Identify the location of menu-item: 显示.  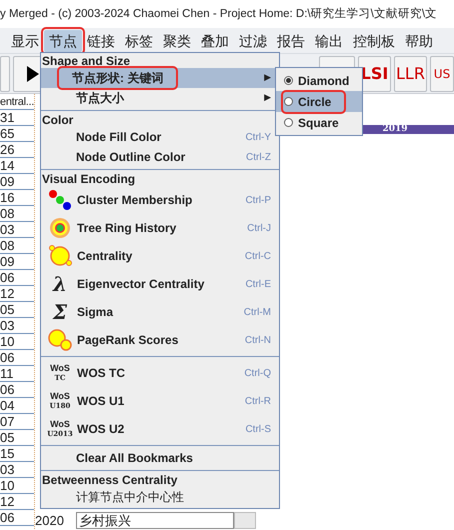
(25, 41).